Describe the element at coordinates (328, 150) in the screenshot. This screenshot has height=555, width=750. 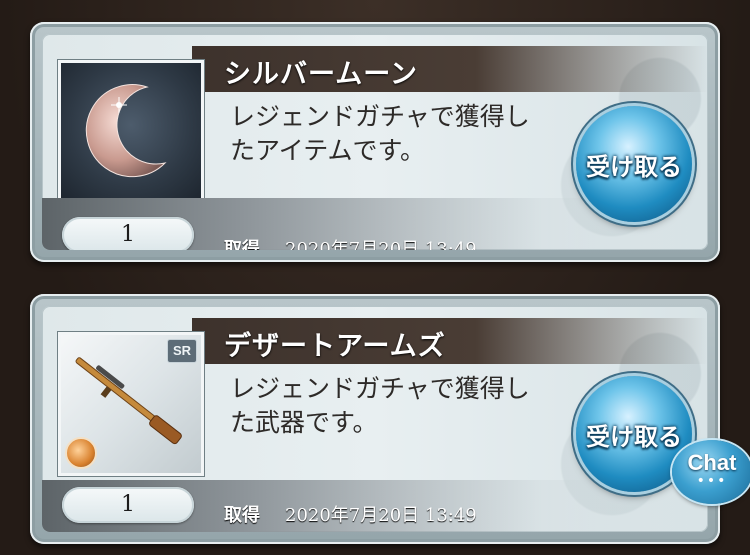
I see `description-line-2: たアイテムです。` at that location.